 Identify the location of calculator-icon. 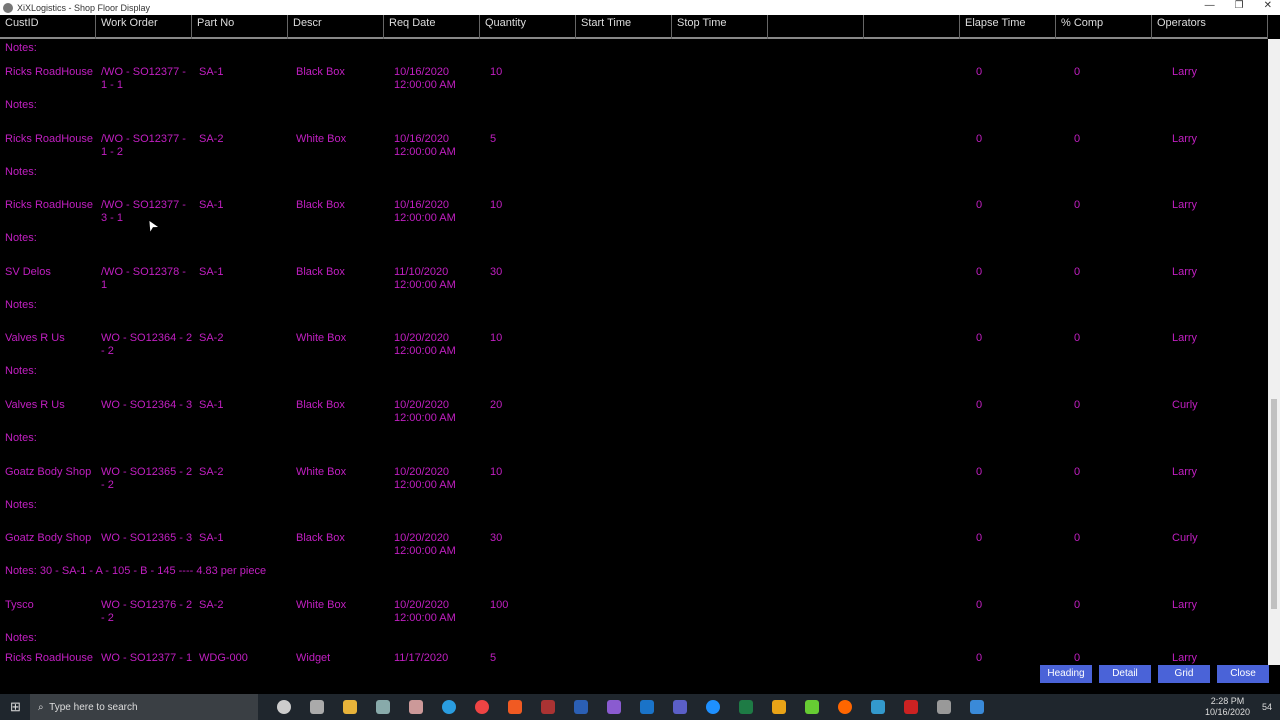
(383, 707).